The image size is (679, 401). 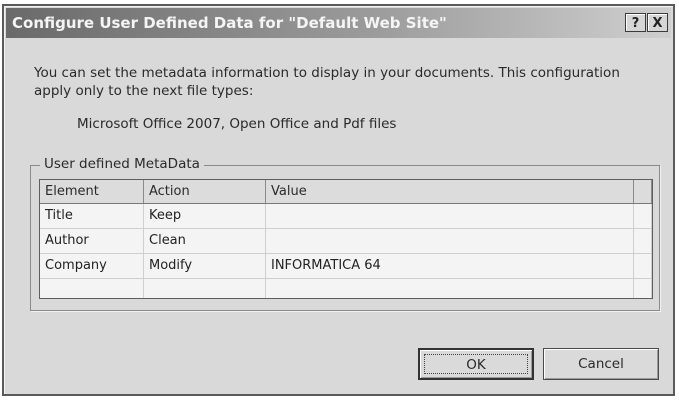 I want to click on groupbox-label: User defined MetaData, so click(x=122, y=164).